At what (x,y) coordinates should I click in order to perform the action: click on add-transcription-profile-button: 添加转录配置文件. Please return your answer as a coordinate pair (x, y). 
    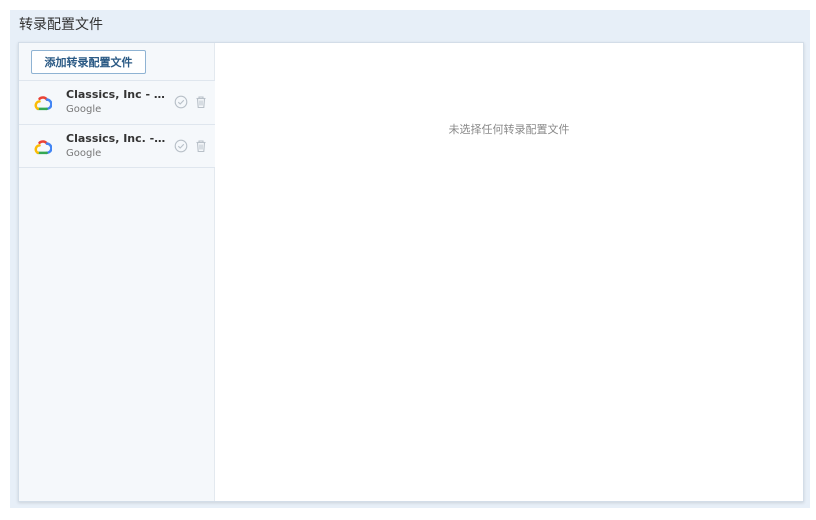
    Looking at the image, I should click on (88, 62).